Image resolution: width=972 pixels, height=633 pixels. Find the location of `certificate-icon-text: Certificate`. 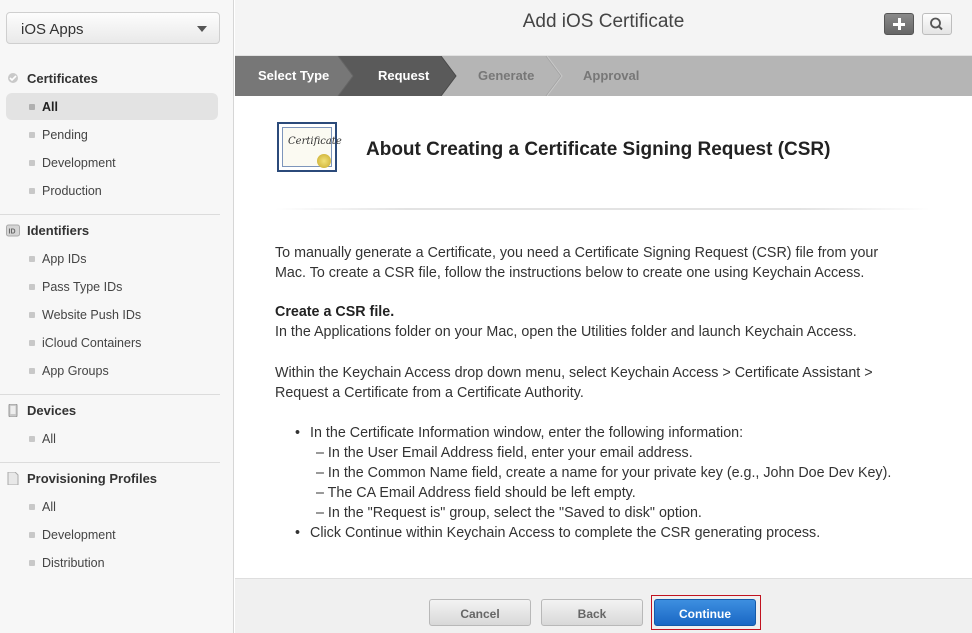

certificate-icon-text: Certificate is located at coordinates (315, 141).